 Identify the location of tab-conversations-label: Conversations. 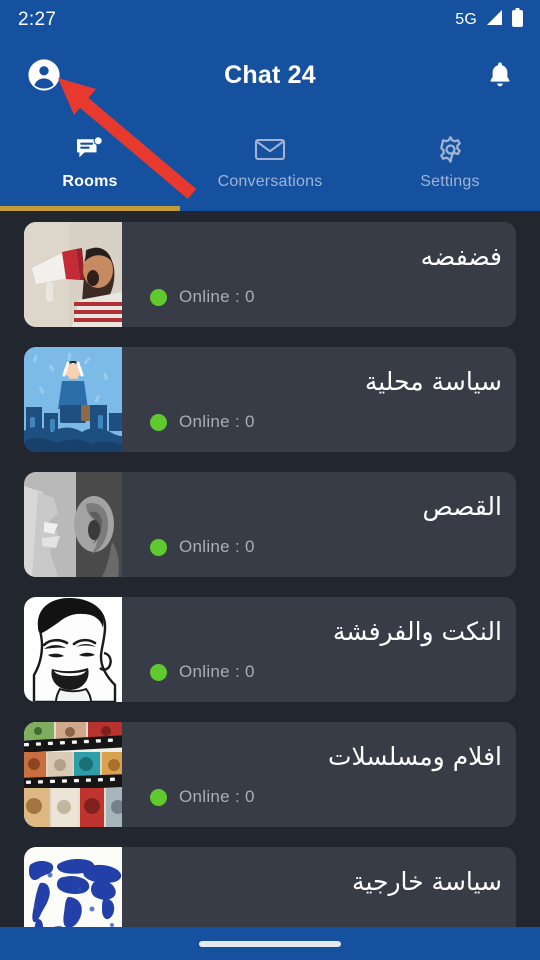
(270, 181).